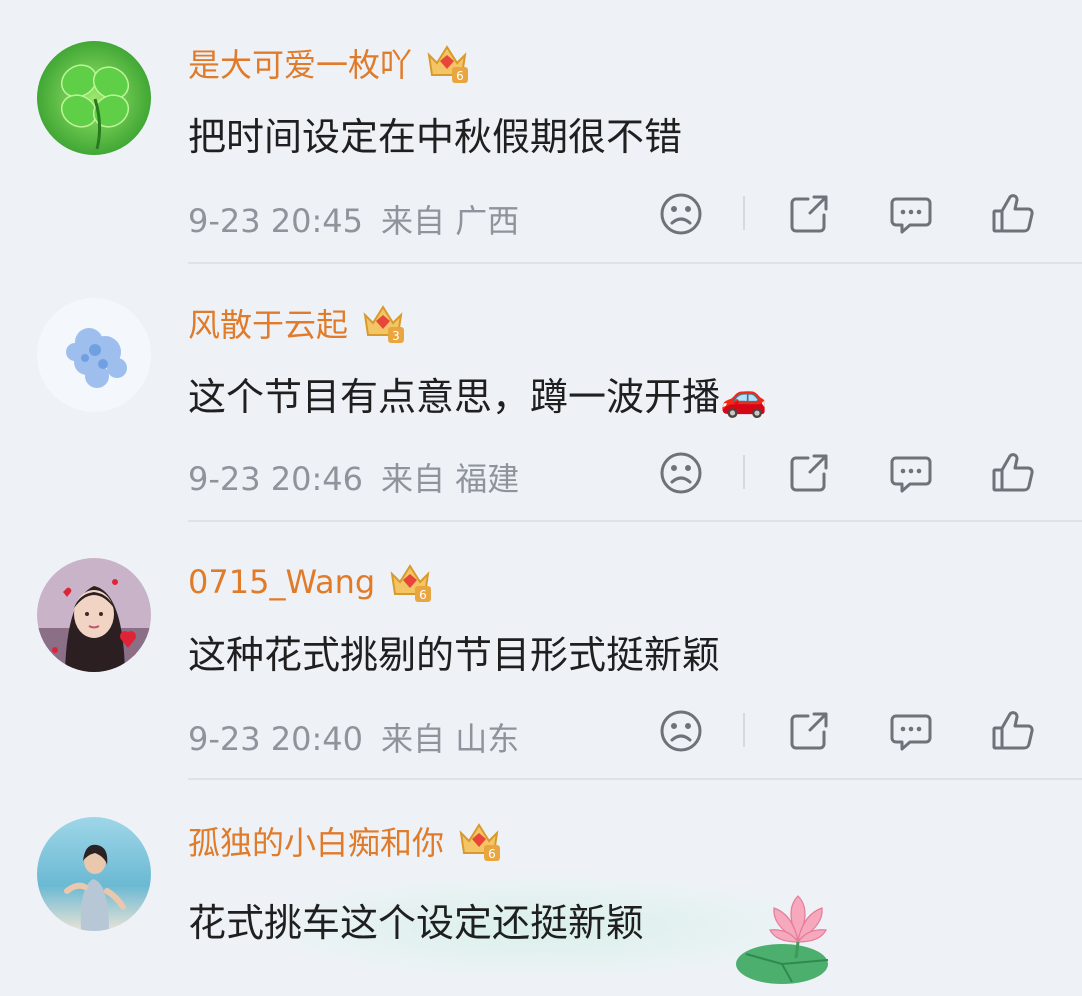 The image size is (1082, 996). Describe the element at coordinates (744, 397) in the screenshot. I see `car-emoji: 🚗` at that location.